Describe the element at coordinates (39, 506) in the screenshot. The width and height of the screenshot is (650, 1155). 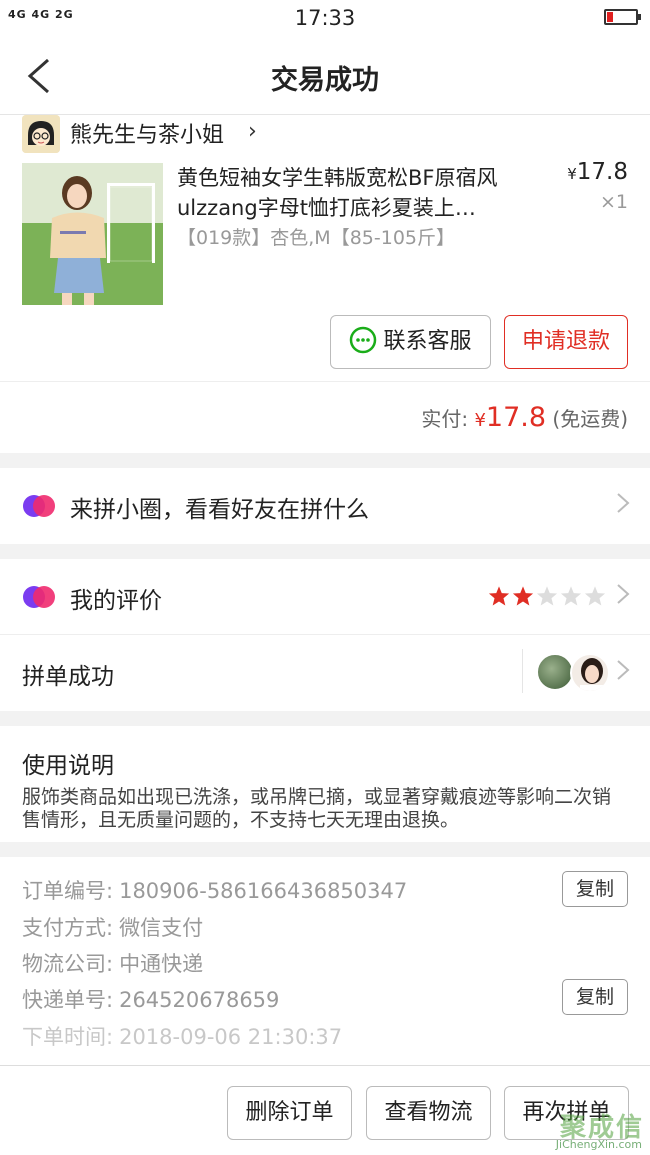
I see `pinduoduo-circle-icon` at that location.